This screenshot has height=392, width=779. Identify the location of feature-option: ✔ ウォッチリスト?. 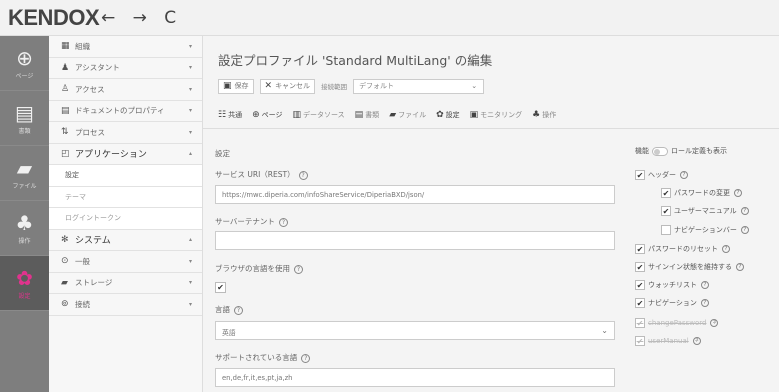
(672, 285).